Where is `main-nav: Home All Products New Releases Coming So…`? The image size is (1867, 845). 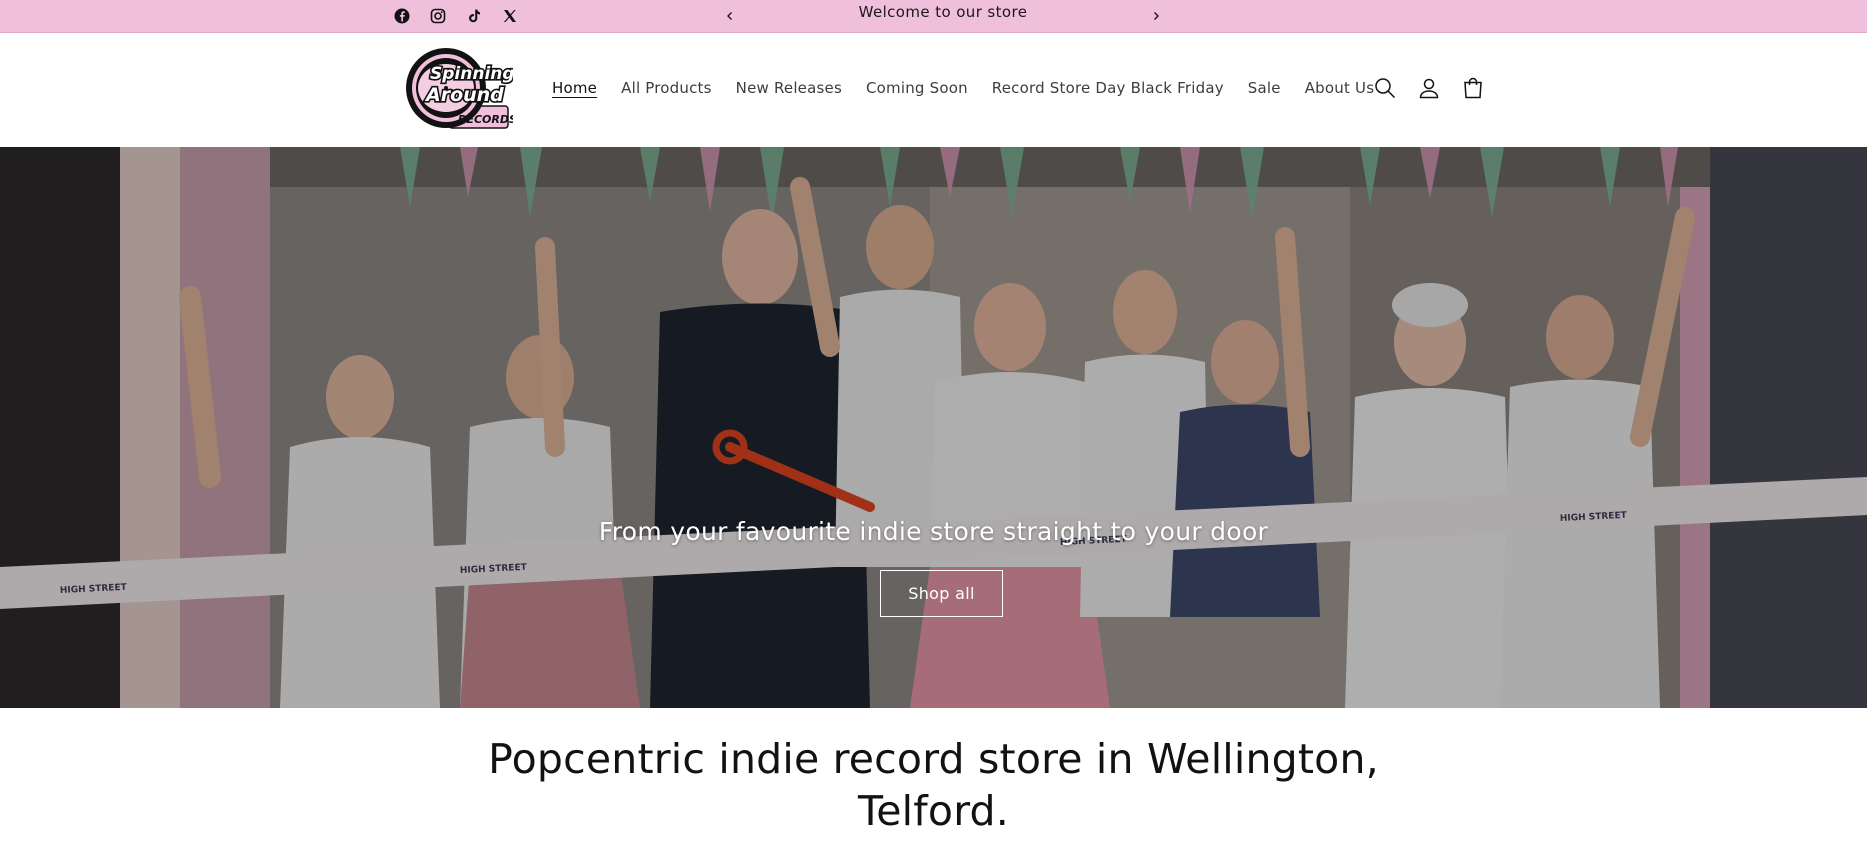 main-nav: Home All Products New Releases Coming So… is located at coordinates (963, 88).